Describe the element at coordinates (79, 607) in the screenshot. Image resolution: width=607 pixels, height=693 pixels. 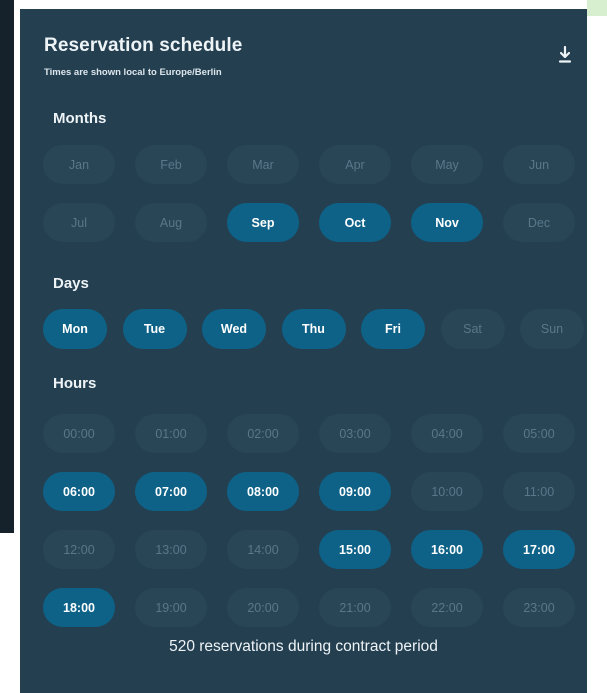
I see `hour-chip-1800: 18:00` at that location.